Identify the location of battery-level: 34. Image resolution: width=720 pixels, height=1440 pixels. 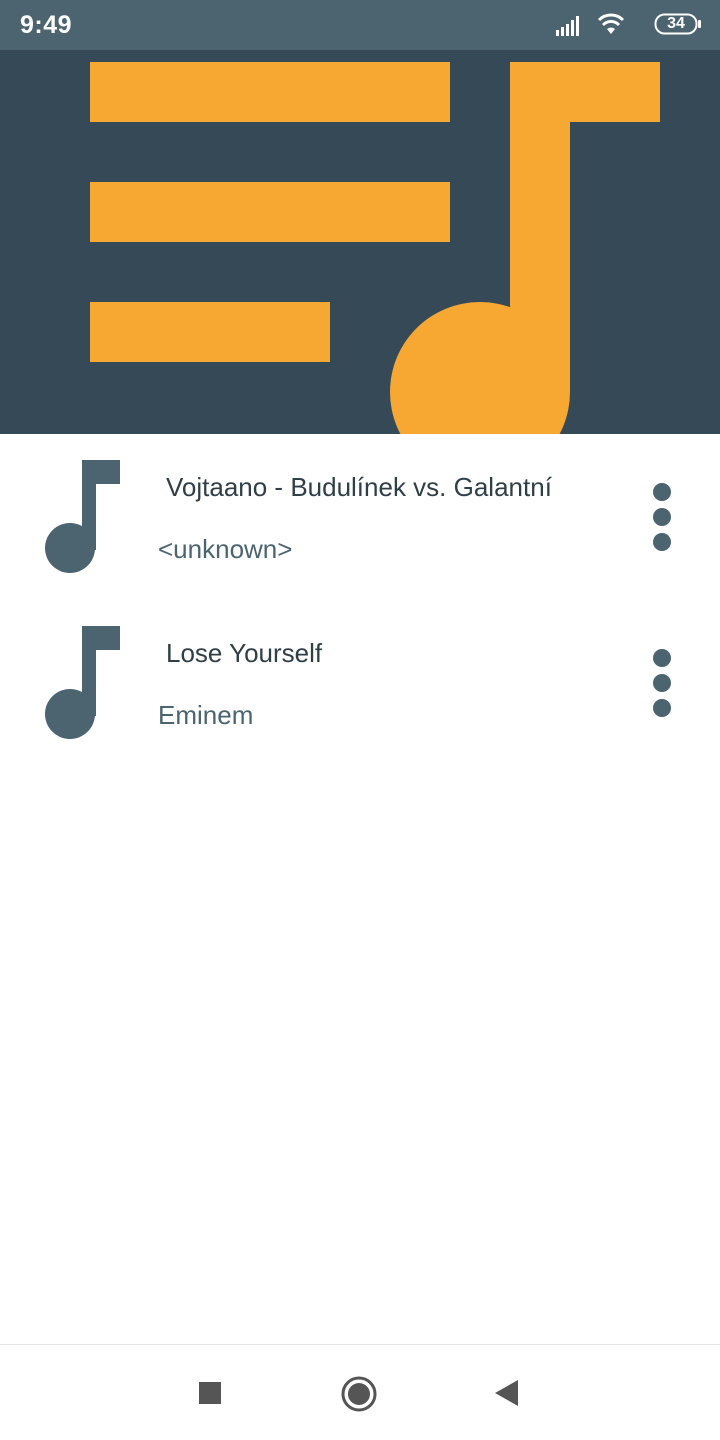
(676, 23).